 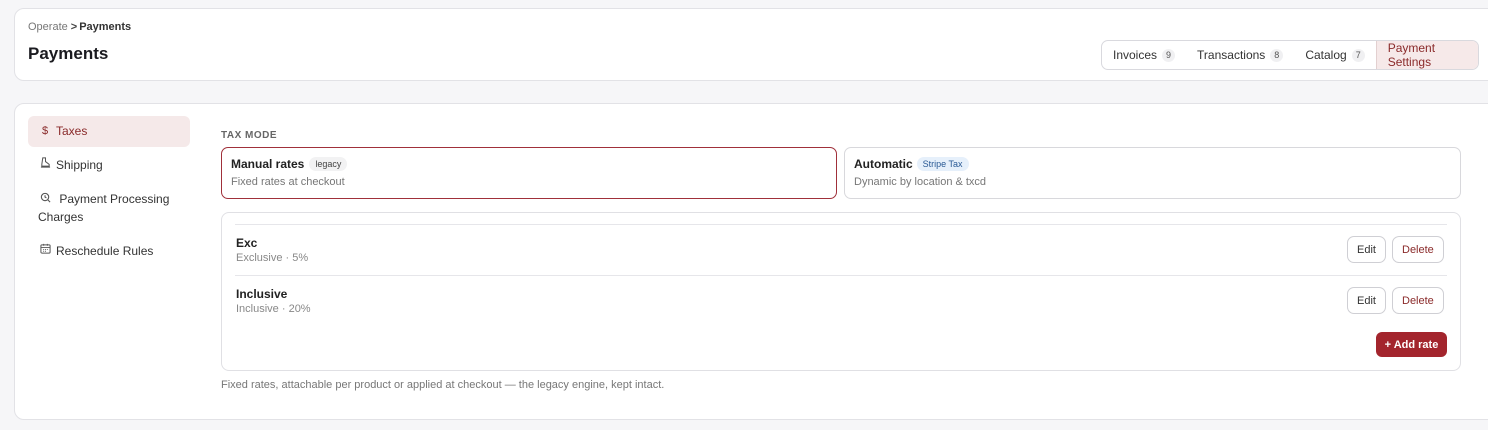 I want to click on rate-description: Exclusive · 5%, so click(x=272, y=258).